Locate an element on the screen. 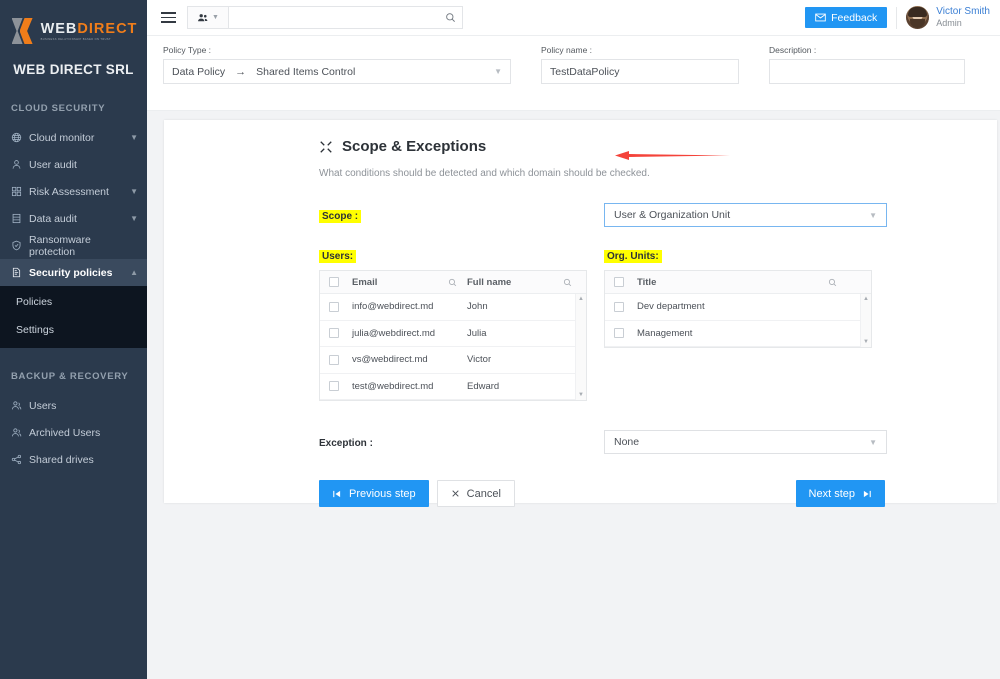 The height and width of the screenshot is (679, 1000). policy-document-icon is located at coordinates (19, 272).